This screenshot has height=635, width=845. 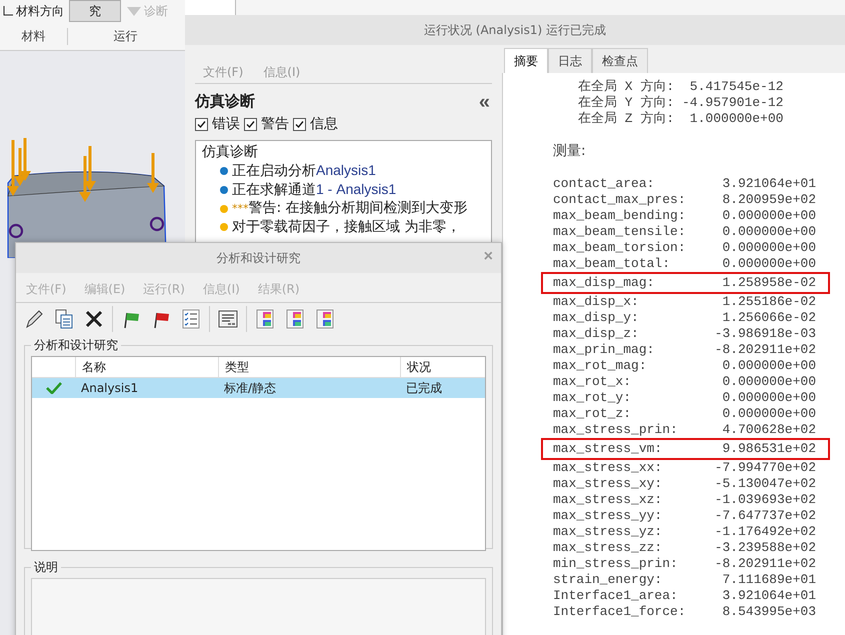 I want to click on measure-name: max_beam_torsion:, so click(x=619, y=248).